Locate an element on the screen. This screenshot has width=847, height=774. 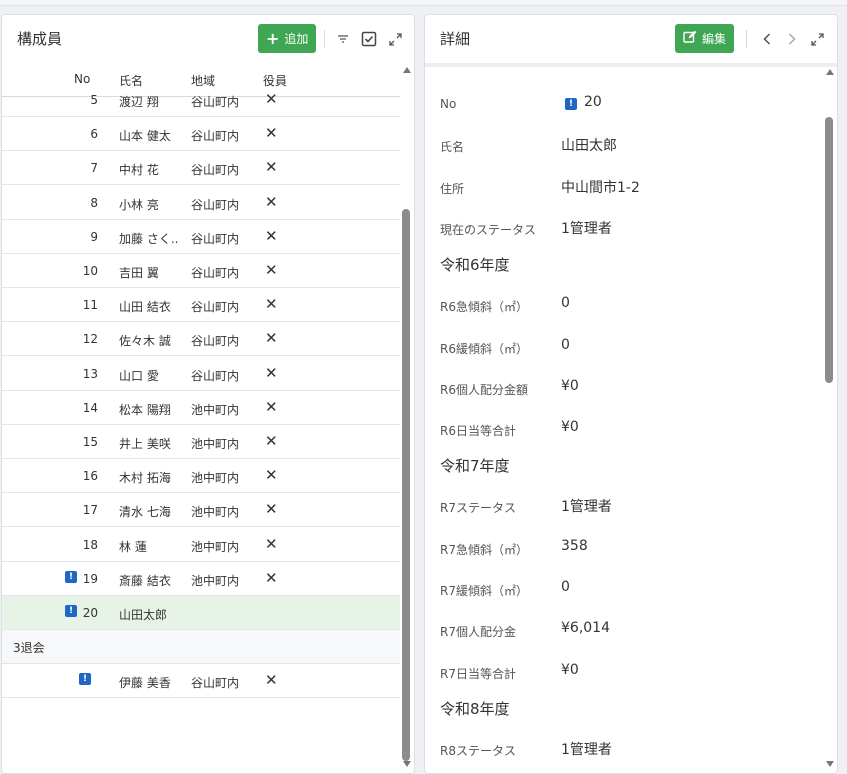
detail-field: R6急傾斜（㎡） 0 is located at coordinates (628, 305).